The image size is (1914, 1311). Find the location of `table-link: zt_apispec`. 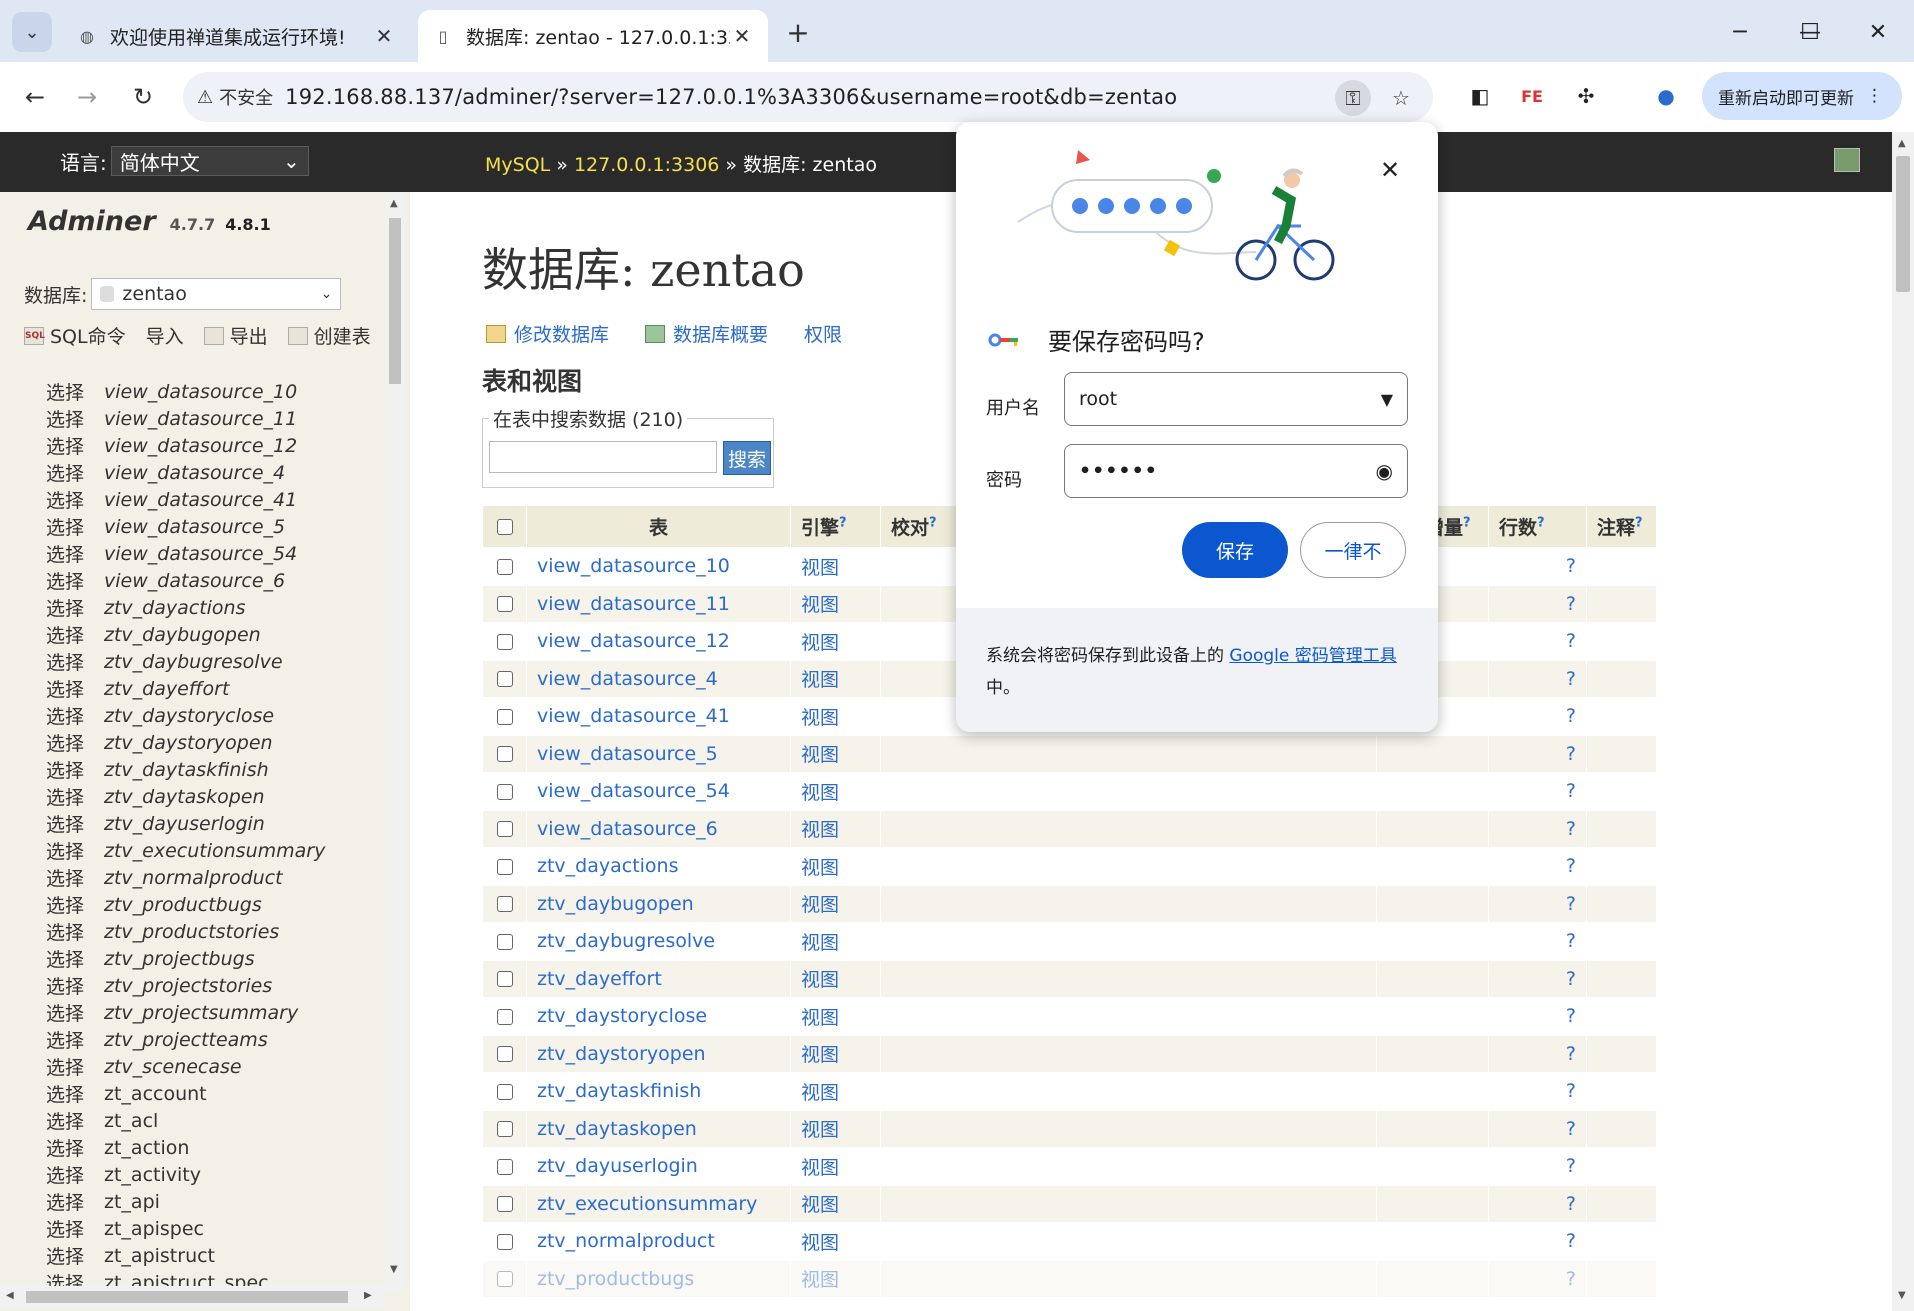

table-link: zt_apispec is located at coordinates (154, 1229).